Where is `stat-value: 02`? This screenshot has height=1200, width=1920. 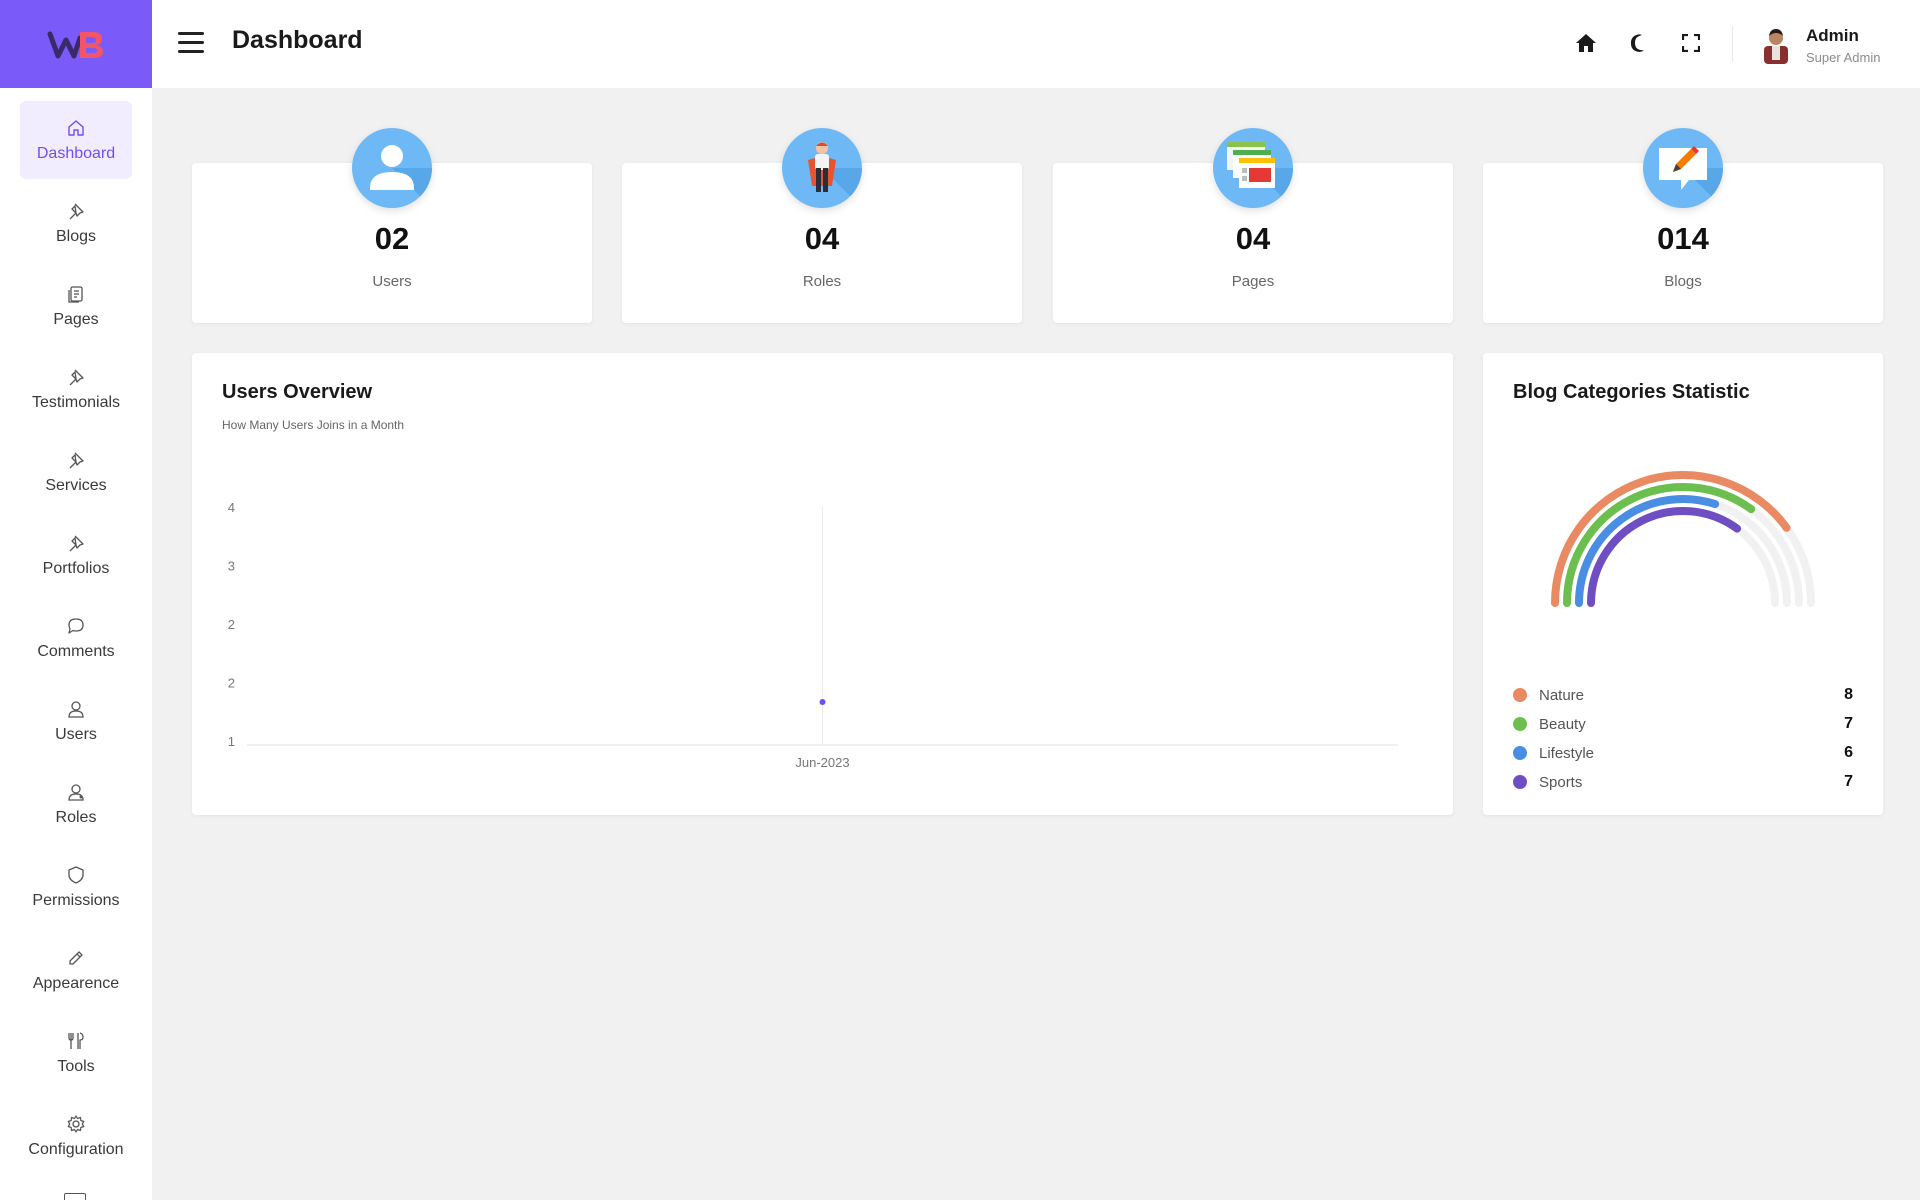 stat-value: 02 is located at coordinates (392, 238).